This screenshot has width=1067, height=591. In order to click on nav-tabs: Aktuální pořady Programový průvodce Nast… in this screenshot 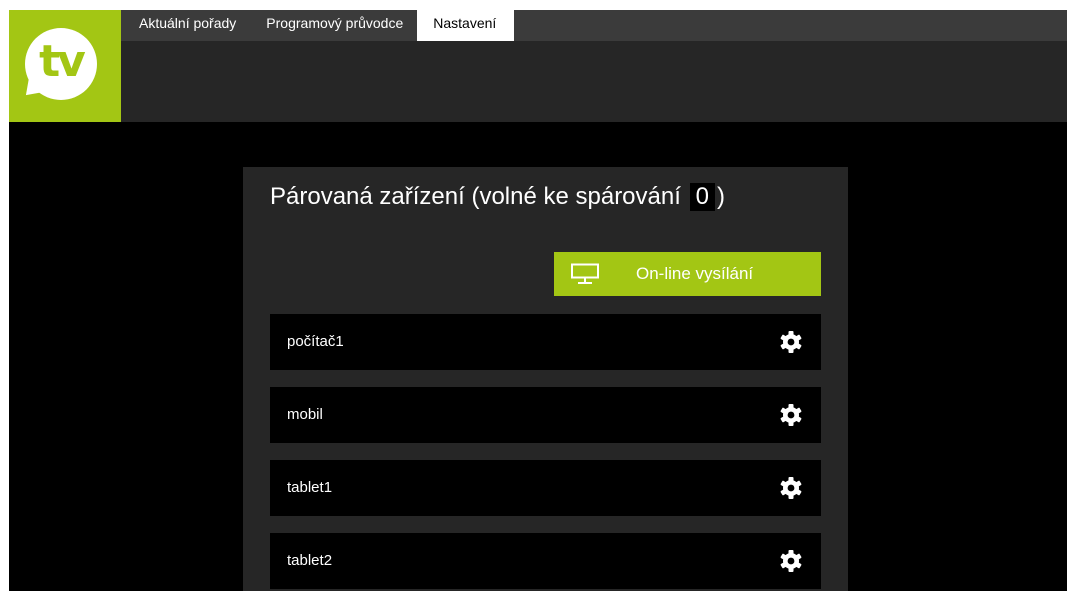, I will do `click(594, 25)`.